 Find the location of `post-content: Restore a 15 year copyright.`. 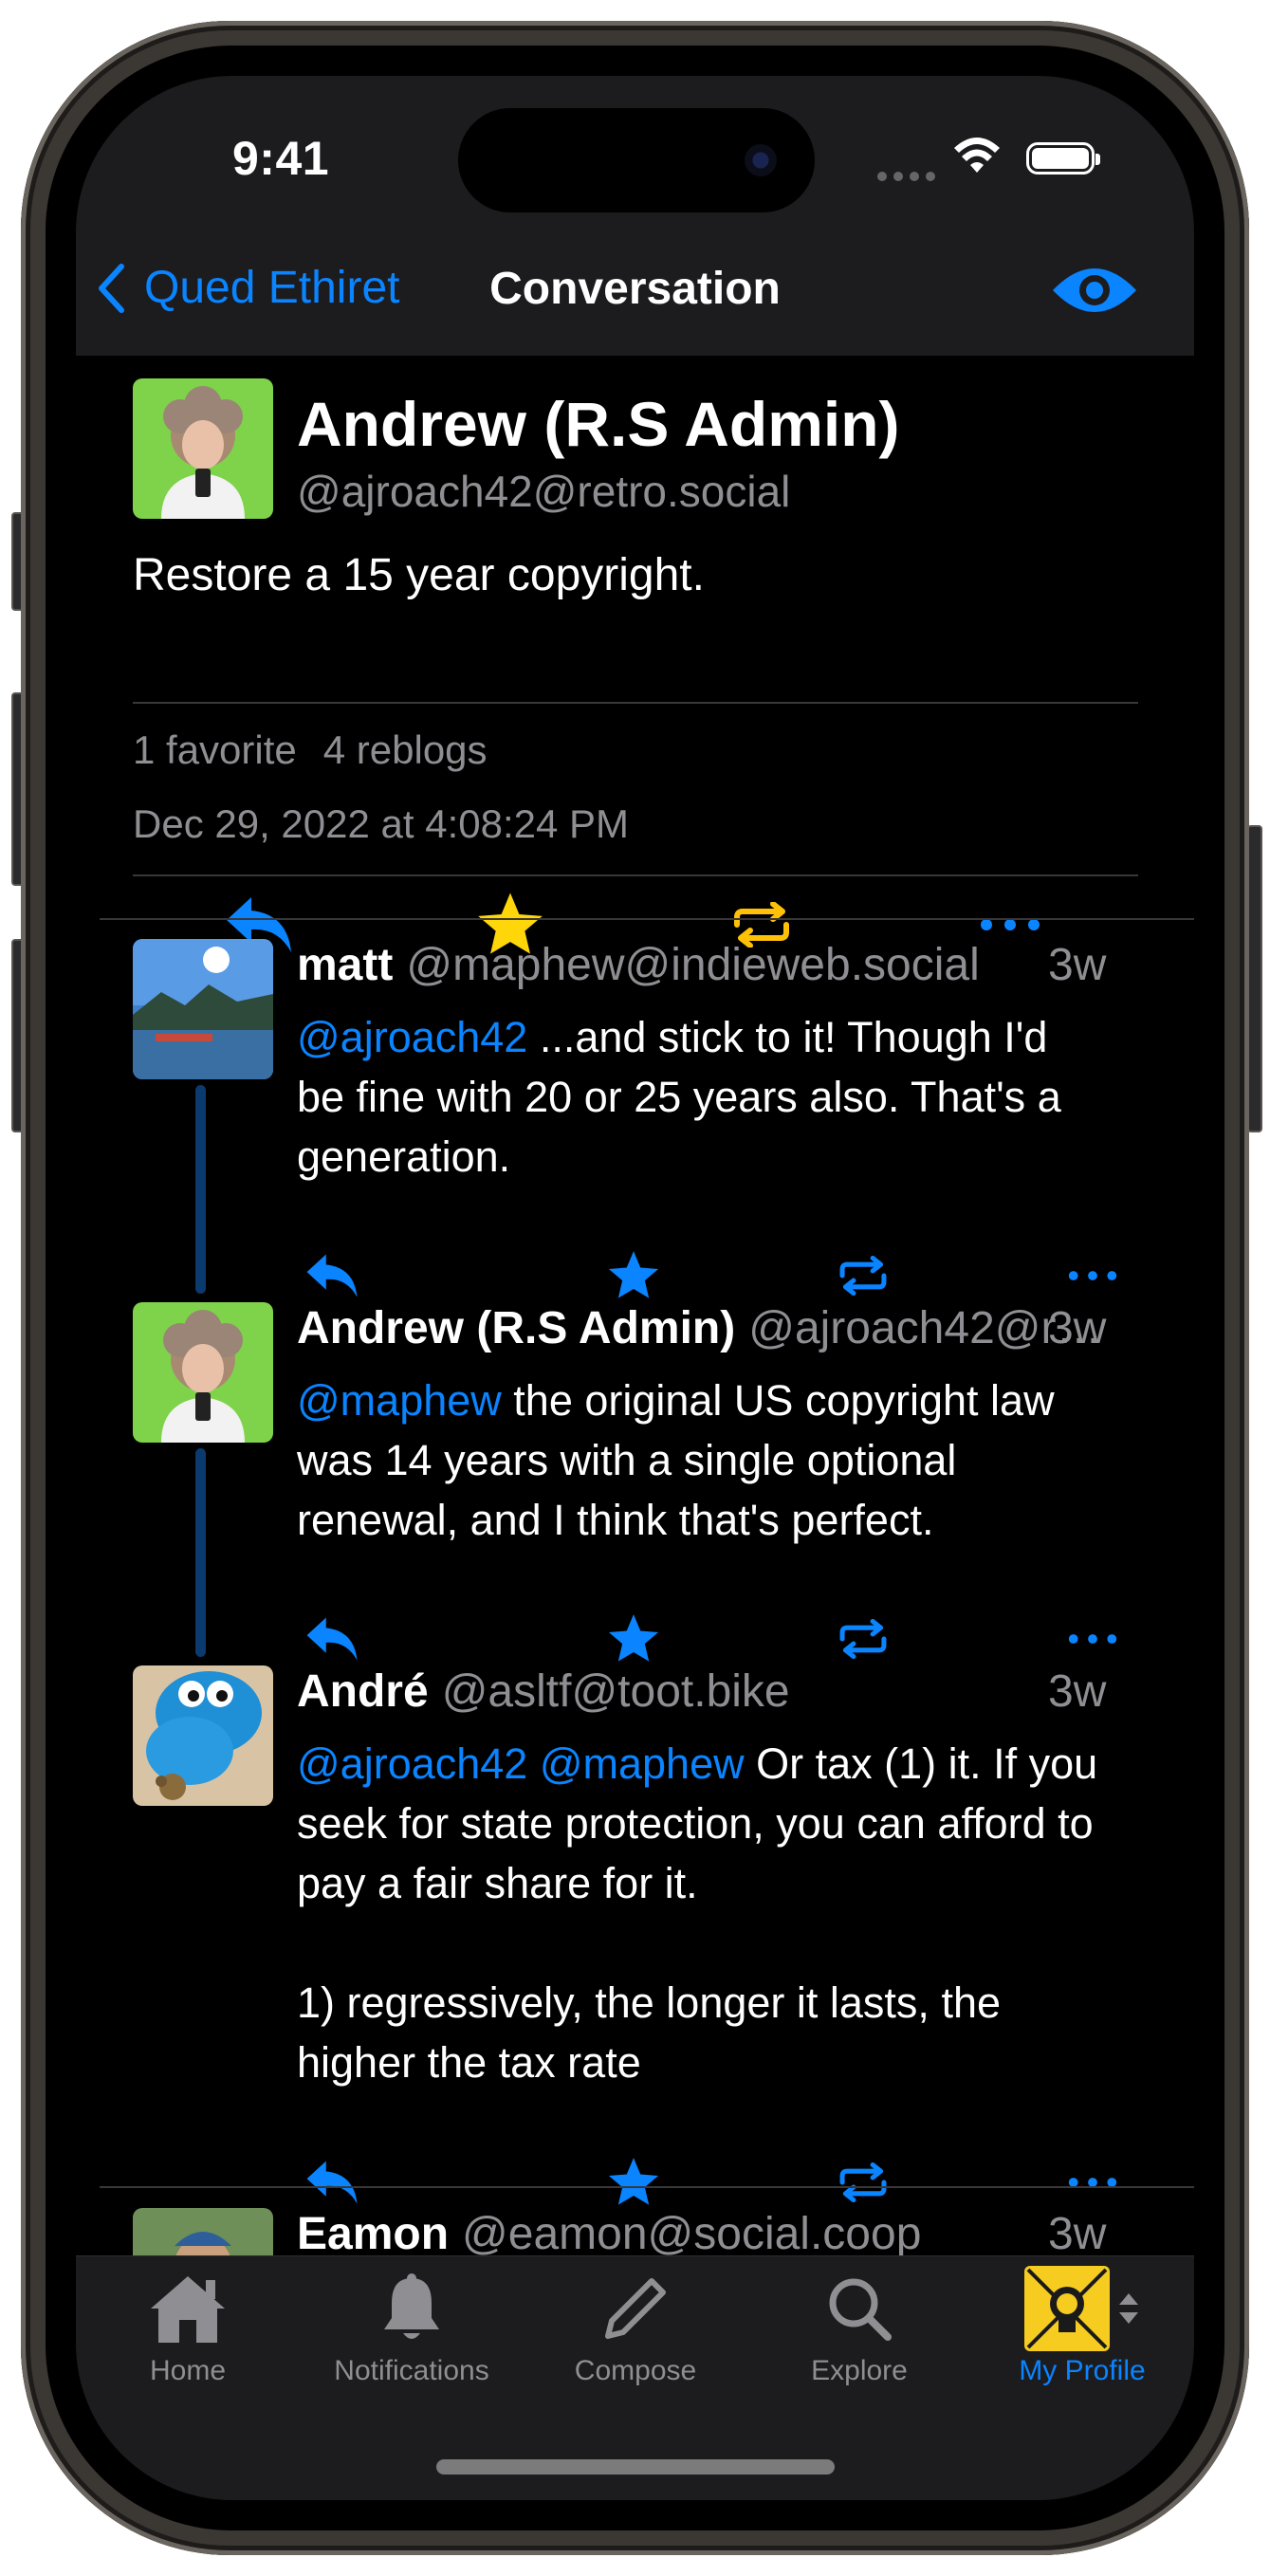

post-content: Restore a 15 year copyright. is located at coordinates (419, 575).